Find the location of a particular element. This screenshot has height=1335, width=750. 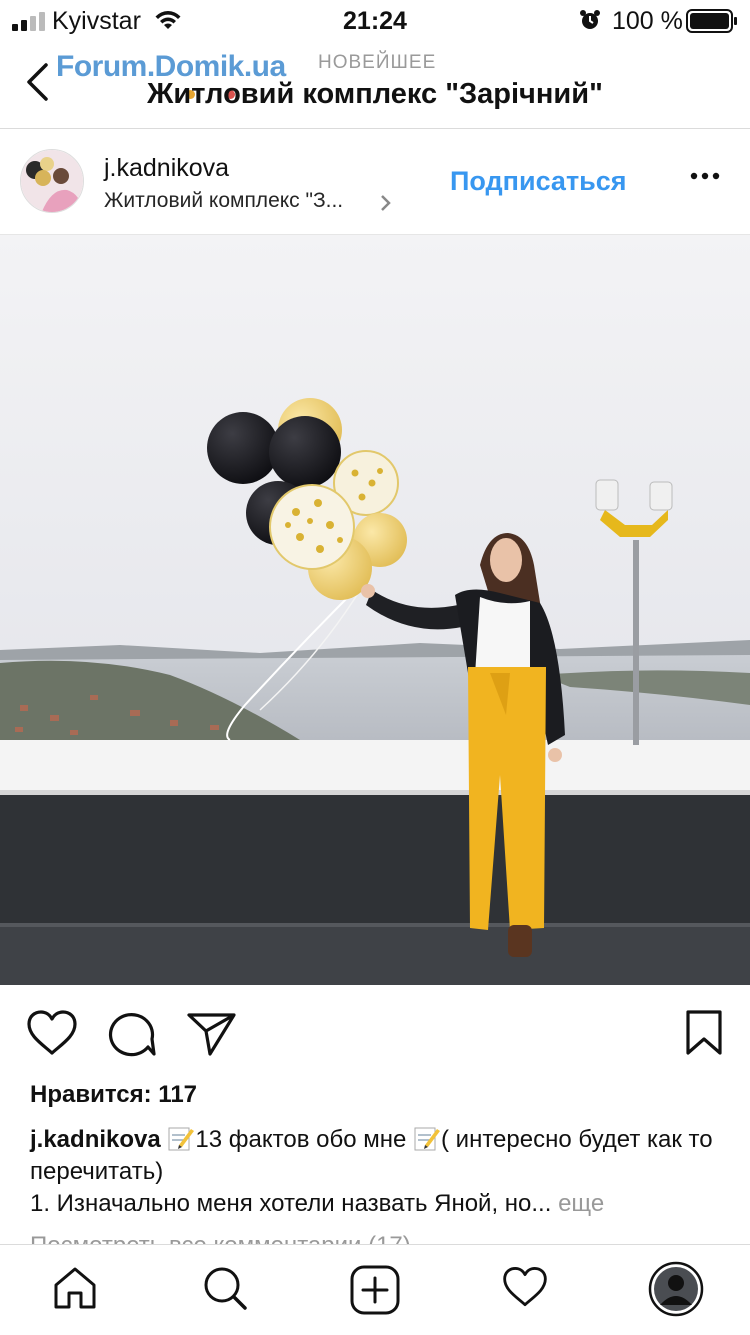

activity-icon is located at coordinates (525, 1287).